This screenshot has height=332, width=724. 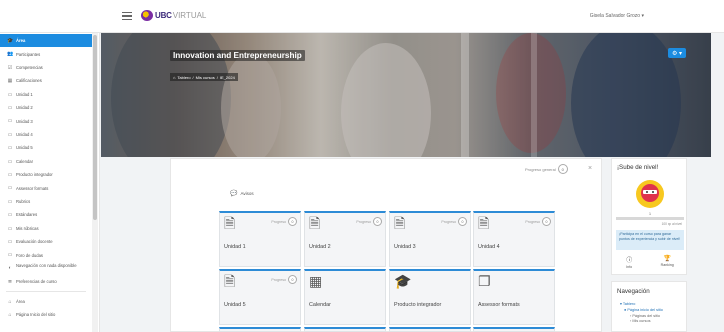 What do you see at coordinates (235, 305) in the screenshot?
I see `tile-label: Unidad 5` at bounding box center [235, 305].